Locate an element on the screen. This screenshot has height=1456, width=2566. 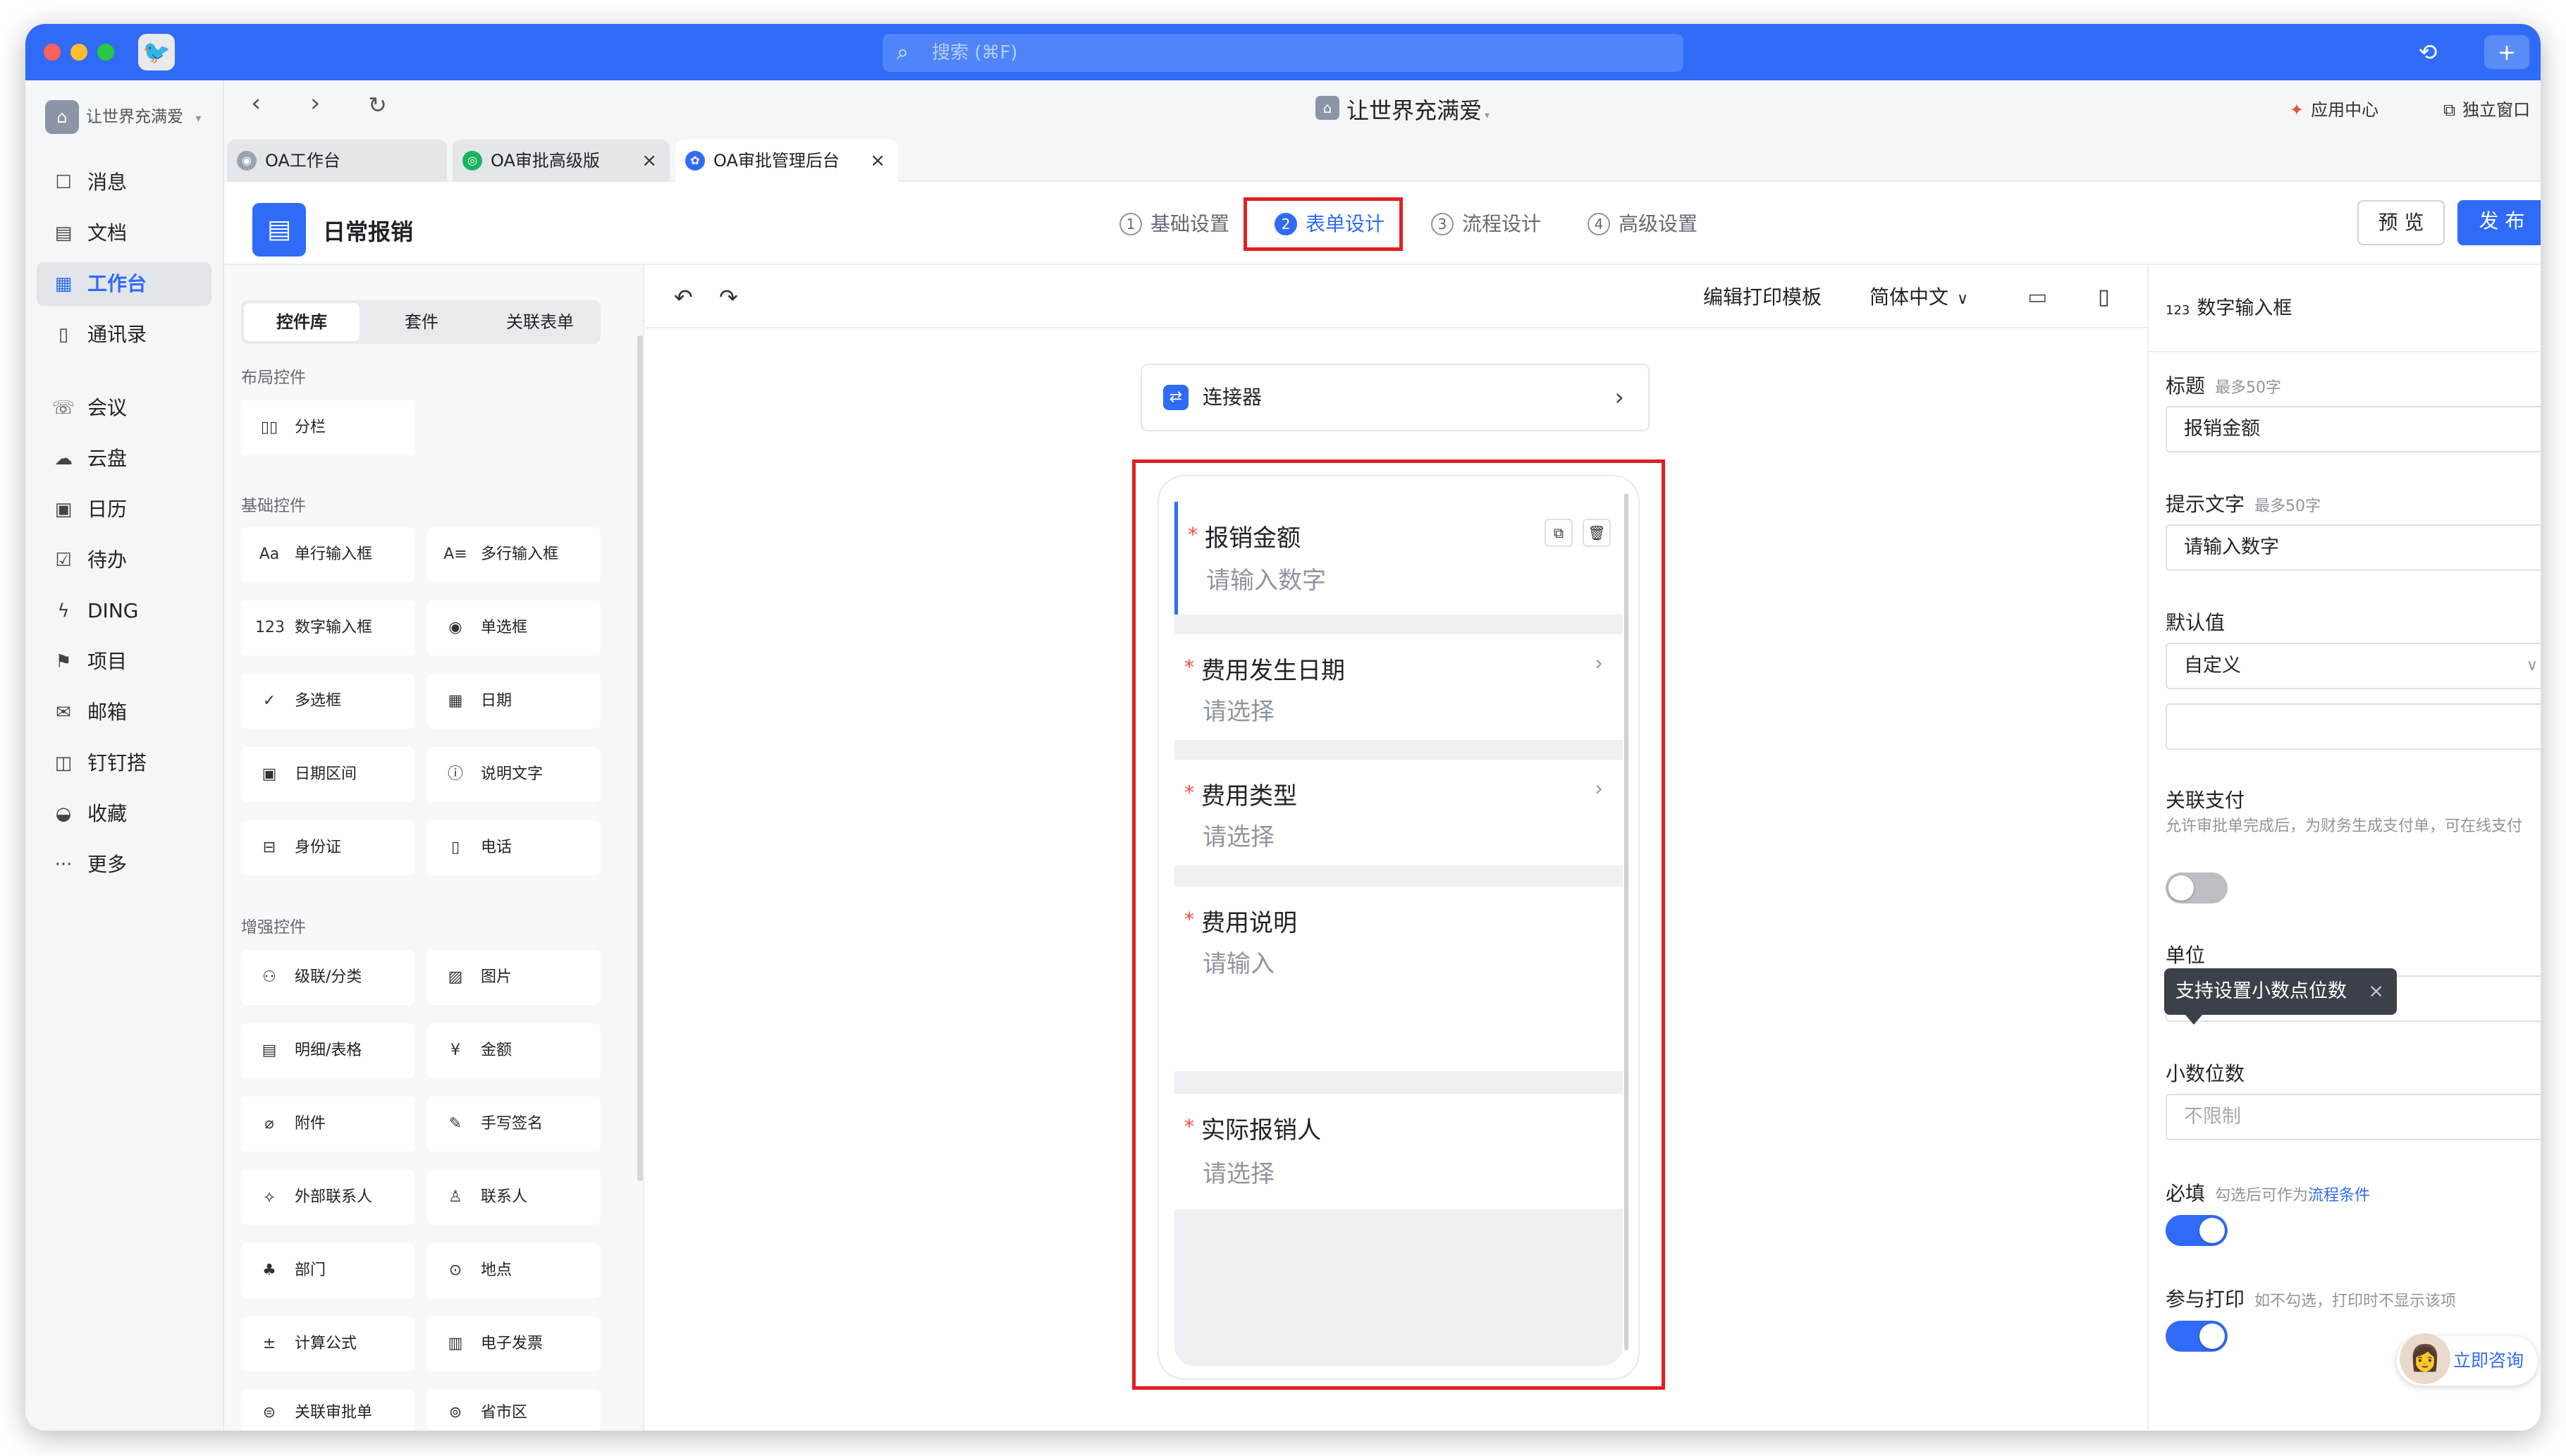
control-info-text: ⓘ 说明文字 is located at coordinates (514, 774).